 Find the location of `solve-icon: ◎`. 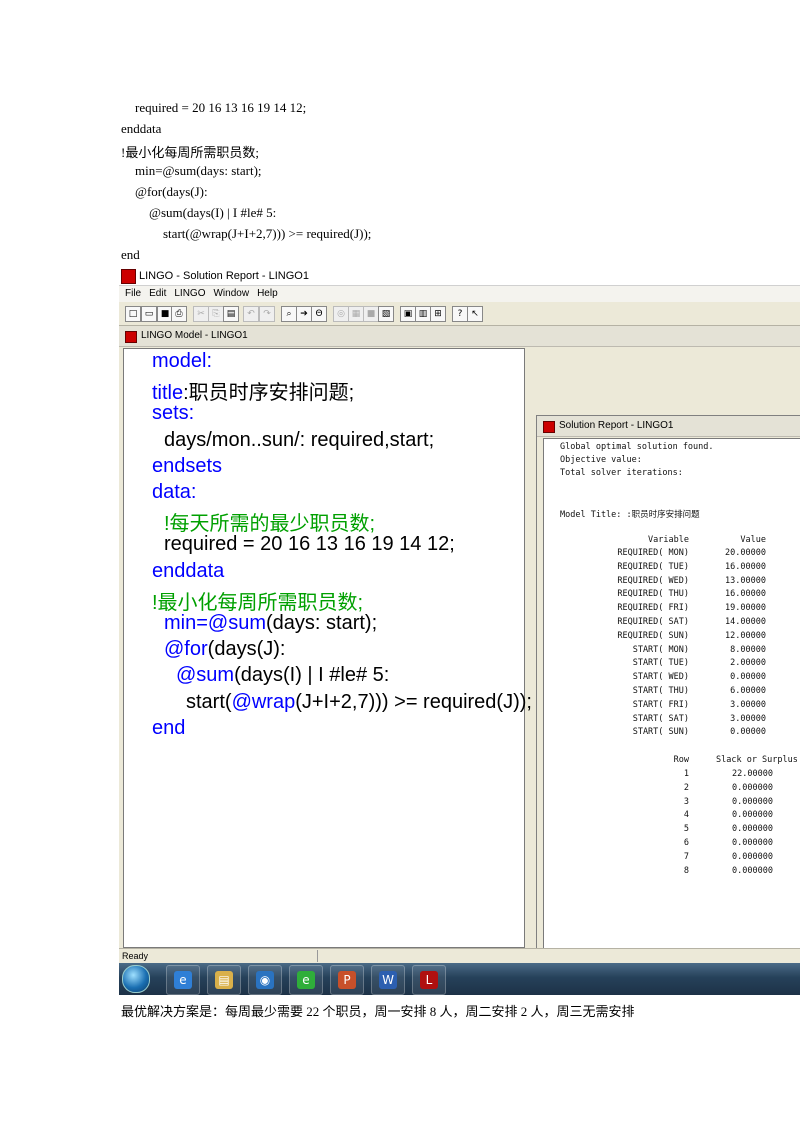

solve-icon: ◎ is located at coordinates (341, 314).